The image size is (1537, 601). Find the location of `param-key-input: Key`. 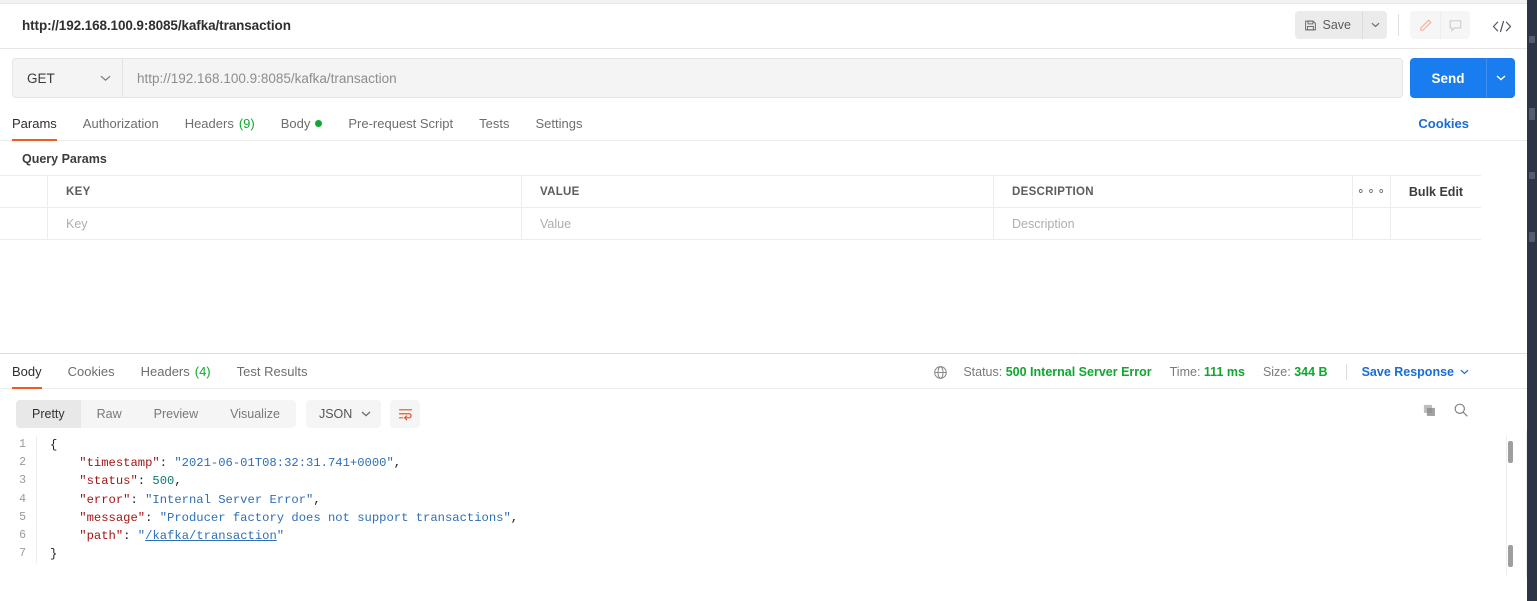

param-key-input: Key is located at coordinates (285, 223).